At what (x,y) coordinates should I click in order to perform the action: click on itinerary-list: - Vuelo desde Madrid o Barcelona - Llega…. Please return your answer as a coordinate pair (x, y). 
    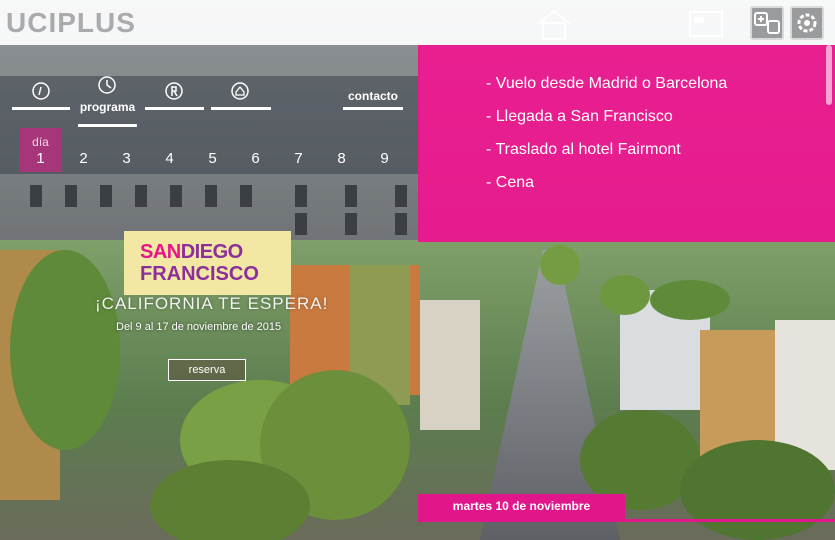
    Looking at the image, I should click on (606, 141).